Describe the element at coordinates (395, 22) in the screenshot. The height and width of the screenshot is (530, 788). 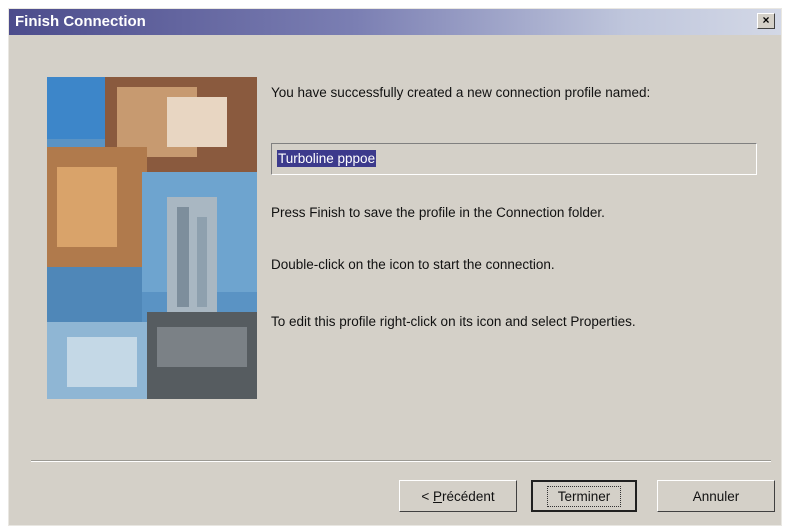
I see `title-bar: Finish Connection ×` at that location.